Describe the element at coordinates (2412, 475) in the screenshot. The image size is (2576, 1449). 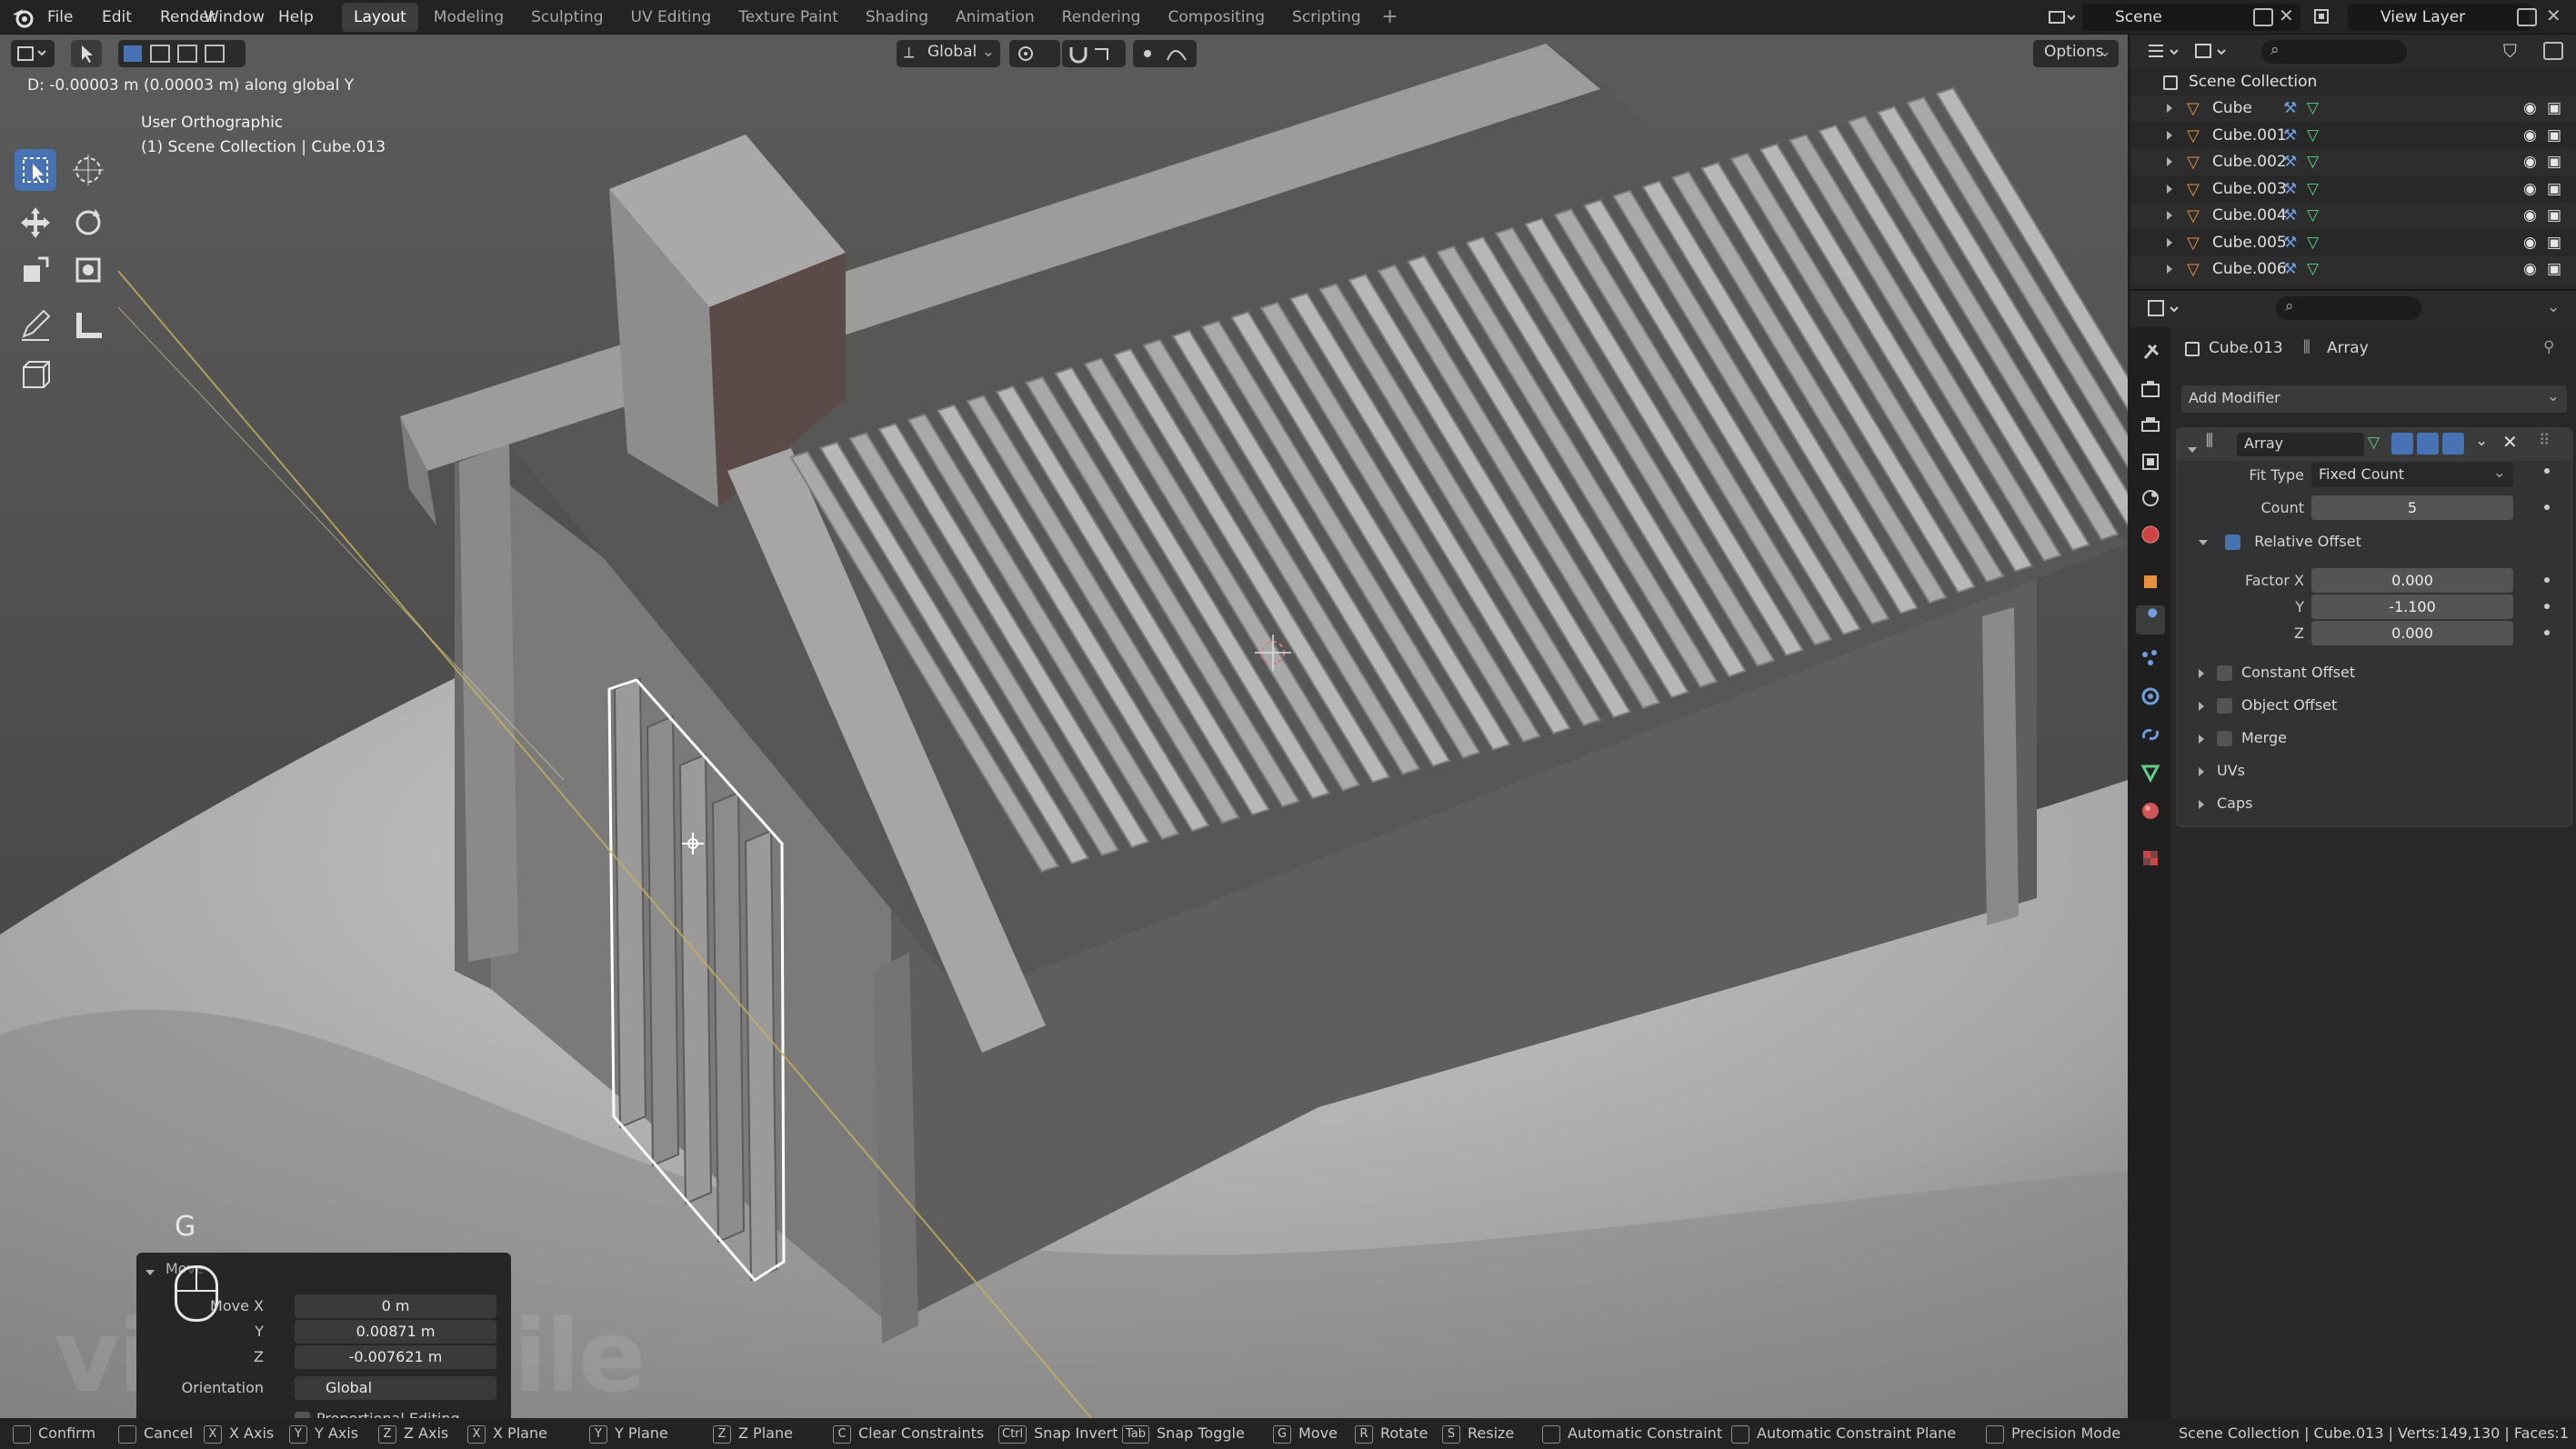
I see `fit-type-dropdown: Fixed Count ⌄` at that location.